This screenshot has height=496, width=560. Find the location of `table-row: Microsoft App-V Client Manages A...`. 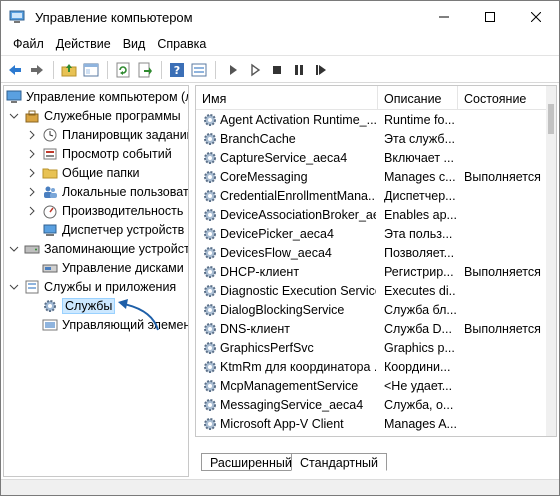

table-row: Microsoft App-V Client Manages A... is located at coordinates (372, 424).